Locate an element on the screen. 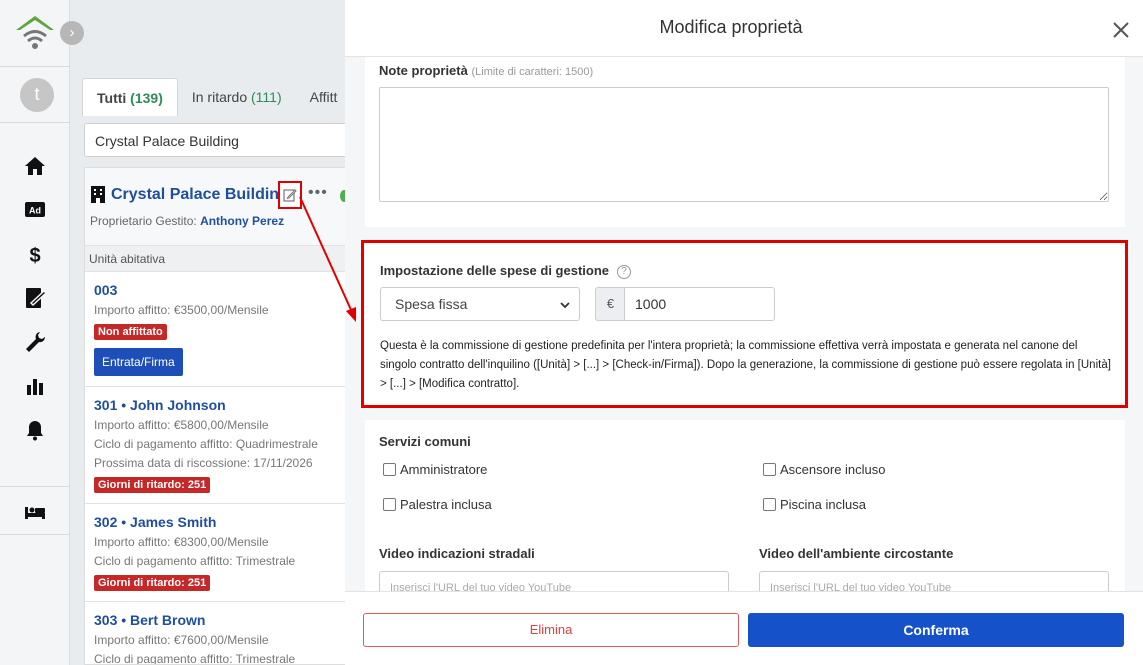 The width and height of the screenshot is (1143, 665). bell-icon is located at coordinates (35, 430).